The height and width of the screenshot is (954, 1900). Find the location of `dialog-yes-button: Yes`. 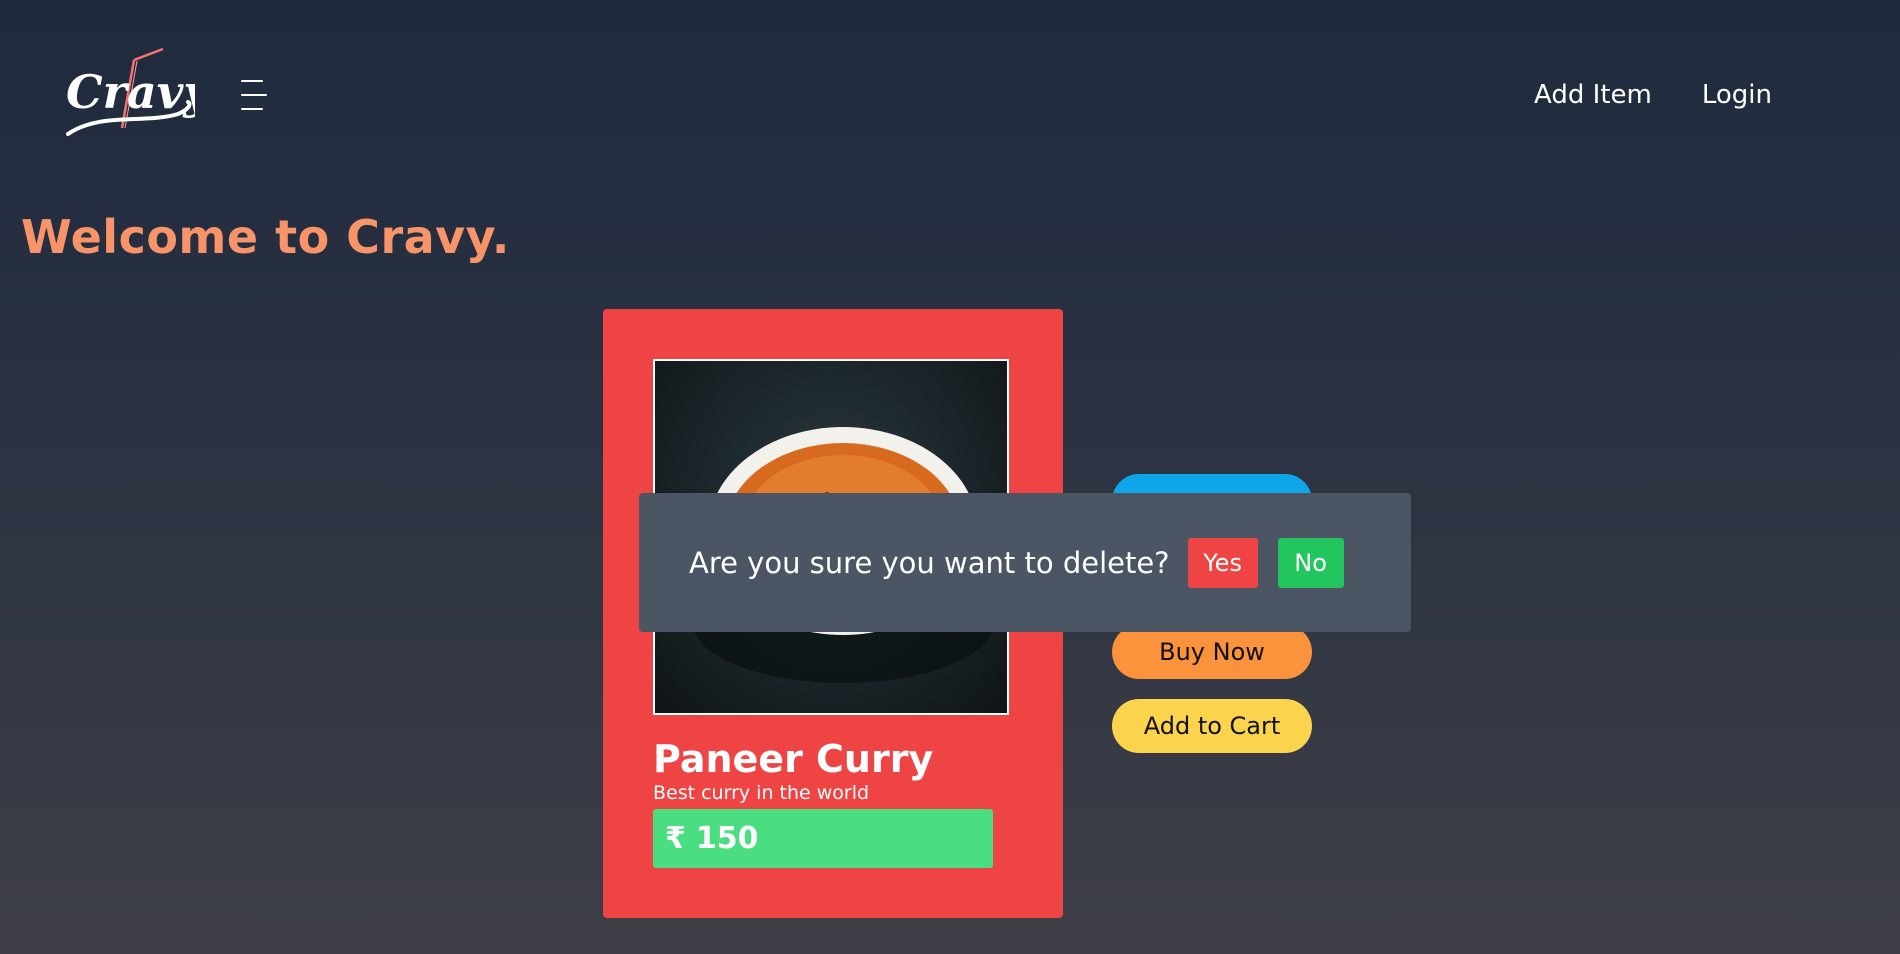

dialog-yes-button: Yes is located at coordinates (1222, 562).